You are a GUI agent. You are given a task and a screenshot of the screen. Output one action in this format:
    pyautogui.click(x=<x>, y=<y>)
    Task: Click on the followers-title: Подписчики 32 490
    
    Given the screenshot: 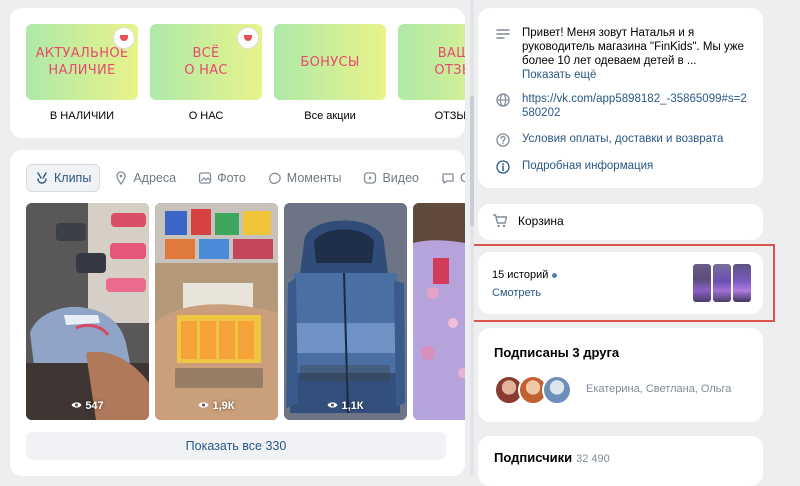 What is the action you would take?
    pyautogui.click(x=552, y=457)
    